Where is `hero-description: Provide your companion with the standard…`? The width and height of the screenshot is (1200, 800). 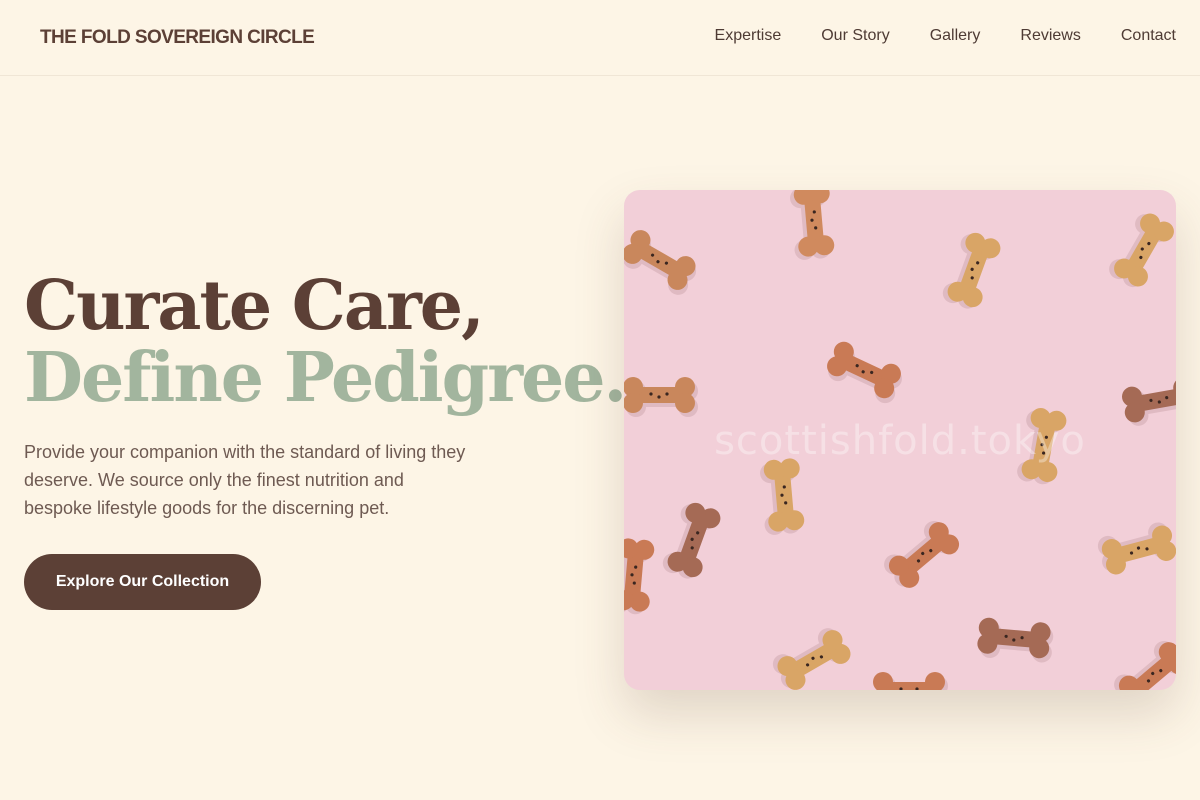
hero-description: Provide your companion with the standard… is located at coordinates (245, 480).